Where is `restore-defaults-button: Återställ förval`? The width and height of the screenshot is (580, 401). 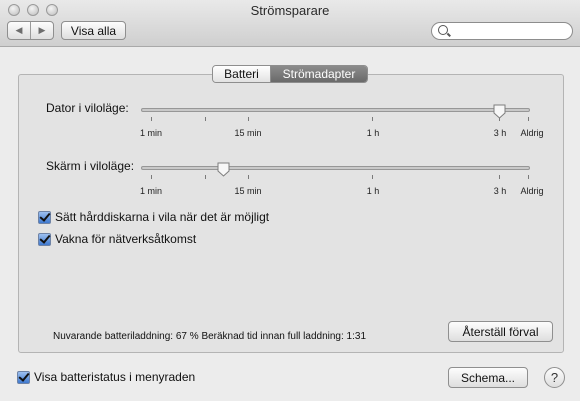
restore-defaults-button: Återställ förval is located at coordinates (500, 331).